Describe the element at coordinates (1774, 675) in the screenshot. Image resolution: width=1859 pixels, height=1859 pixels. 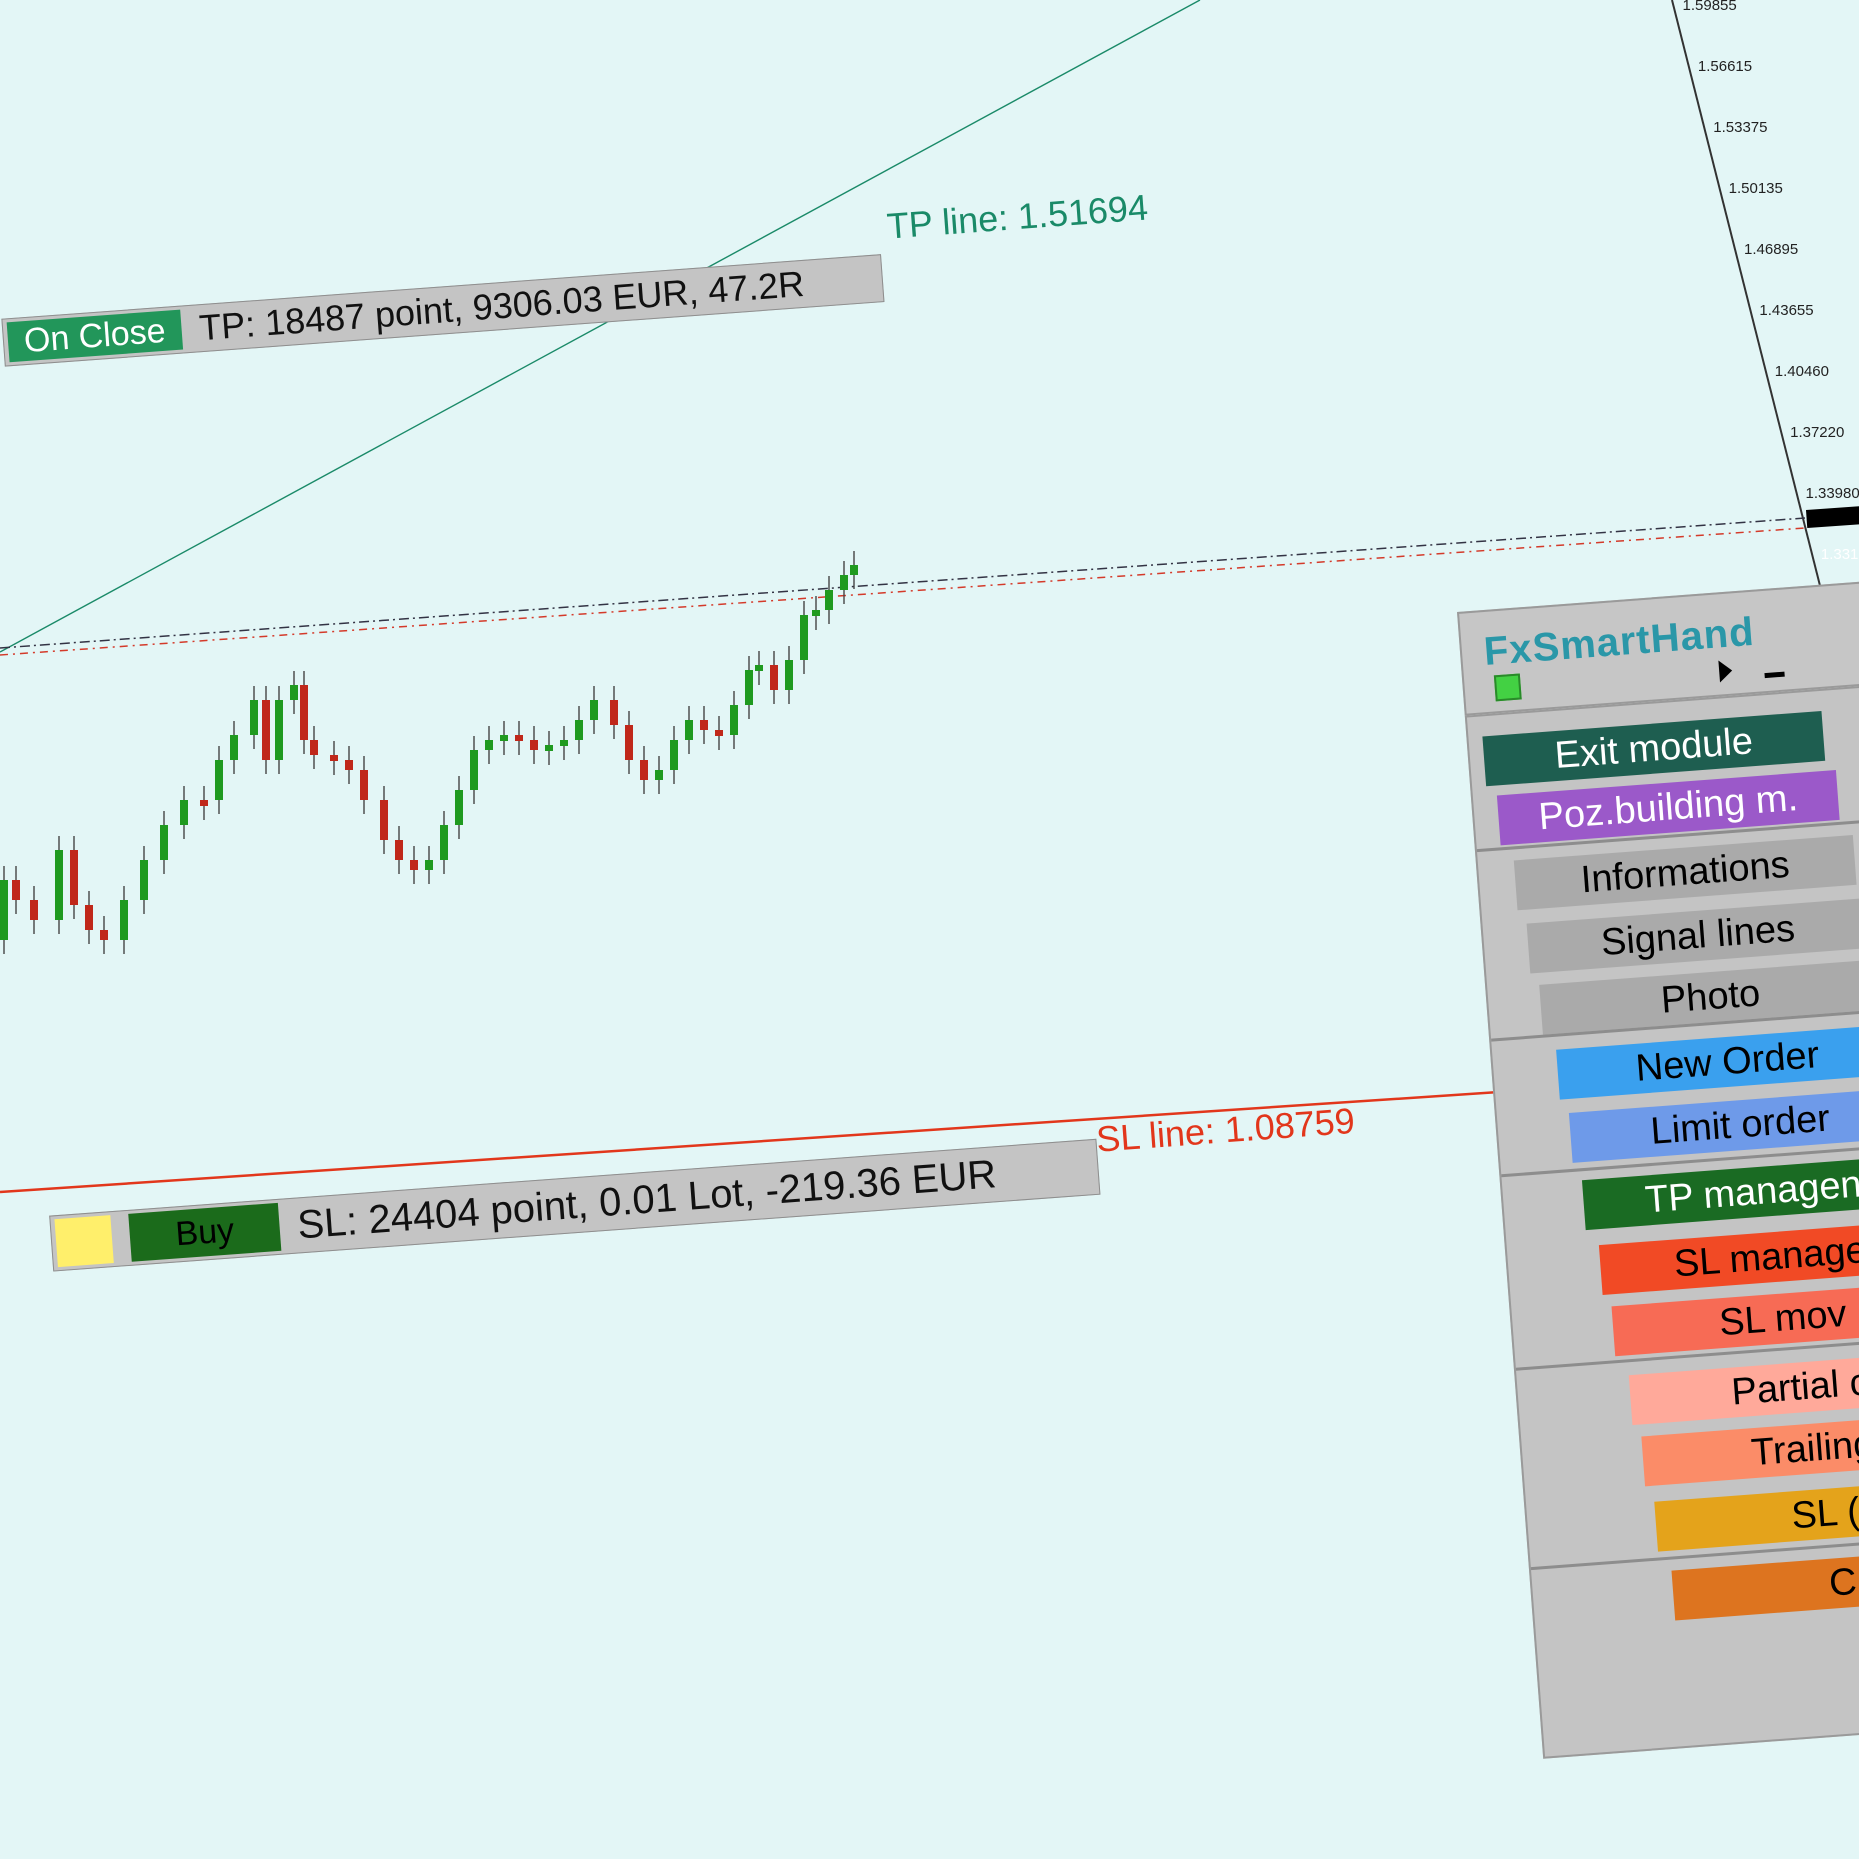
I see `minimize-icon` at that location.